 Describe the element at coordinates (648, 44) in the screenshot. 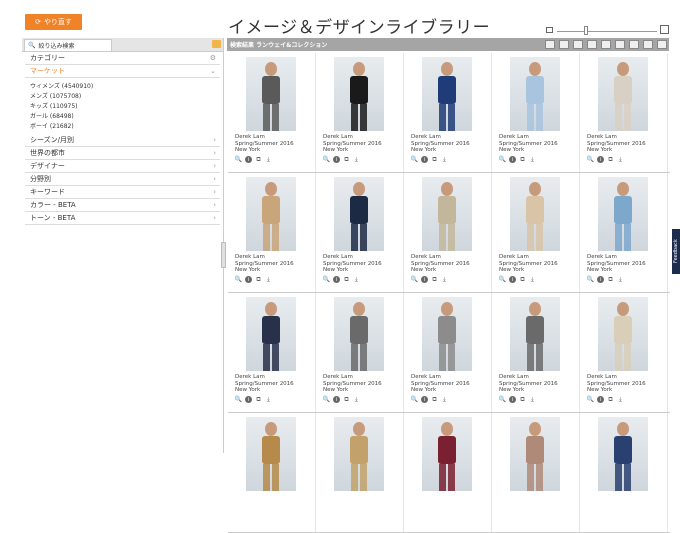

I see `save-icon` at that location.